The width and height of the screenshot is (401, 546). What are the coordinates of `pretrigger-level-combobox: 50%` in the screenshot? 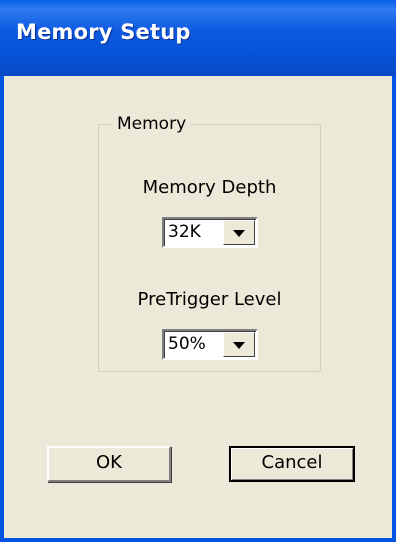 It's located at (210, 344).